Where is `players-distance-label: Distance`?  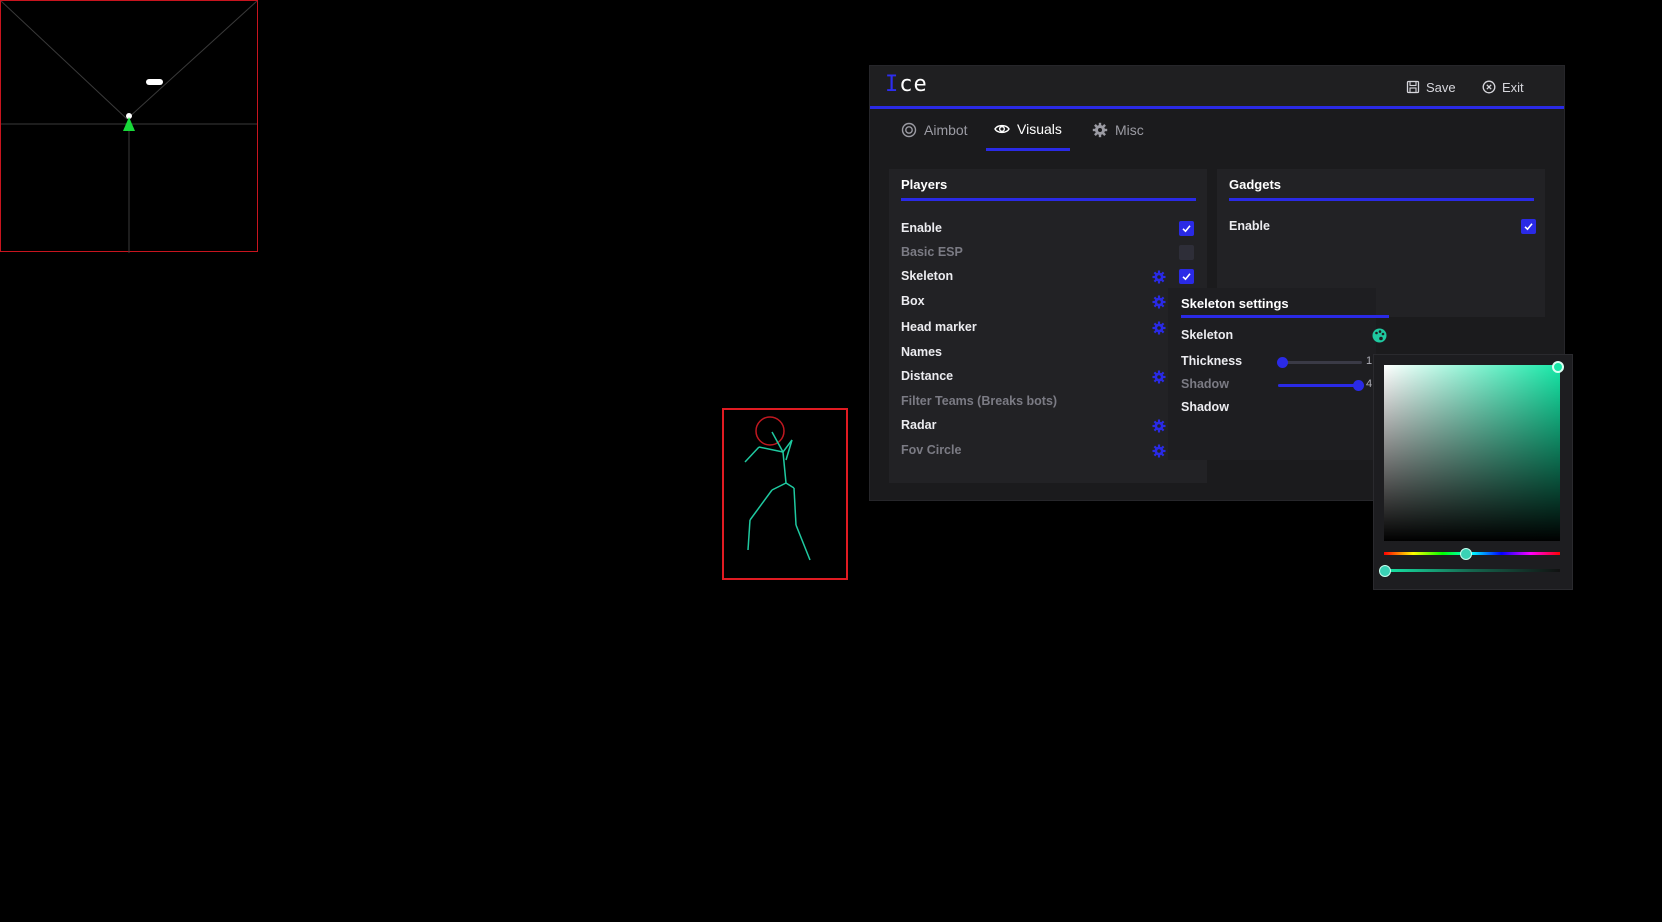 players-distance-label: Distance is located at coordinates (927, 376).